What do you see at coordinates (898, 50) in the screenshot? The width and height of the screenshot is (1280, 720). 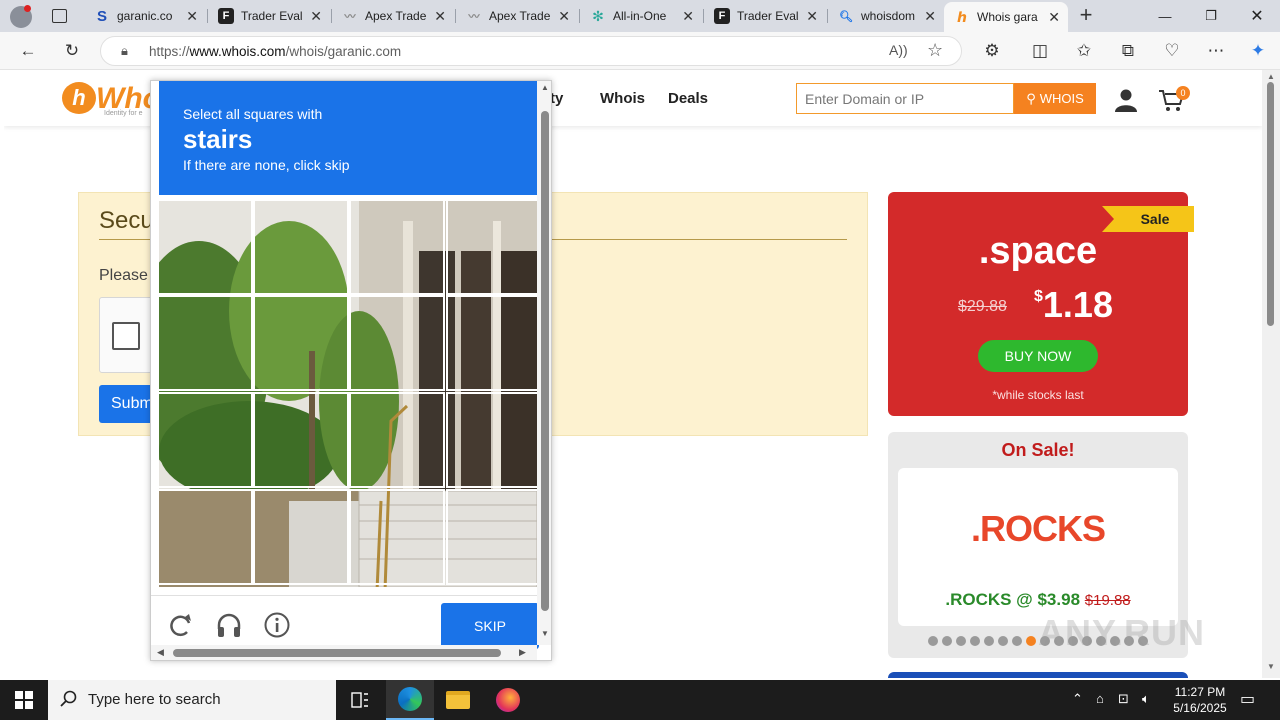 I see `read-aloud-icon: A))` at bounding box center [898, 50].